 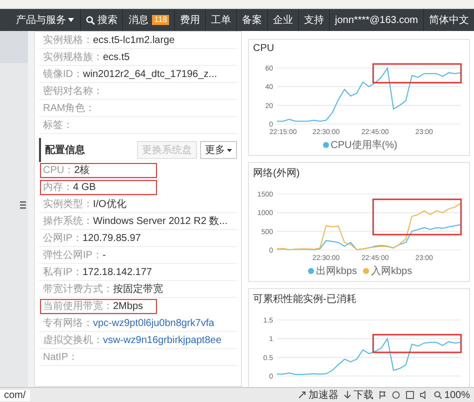 What do you see at coordinates (348, 395) in the screenshot?
I see `download-icon` at bounding box center [348, 395].